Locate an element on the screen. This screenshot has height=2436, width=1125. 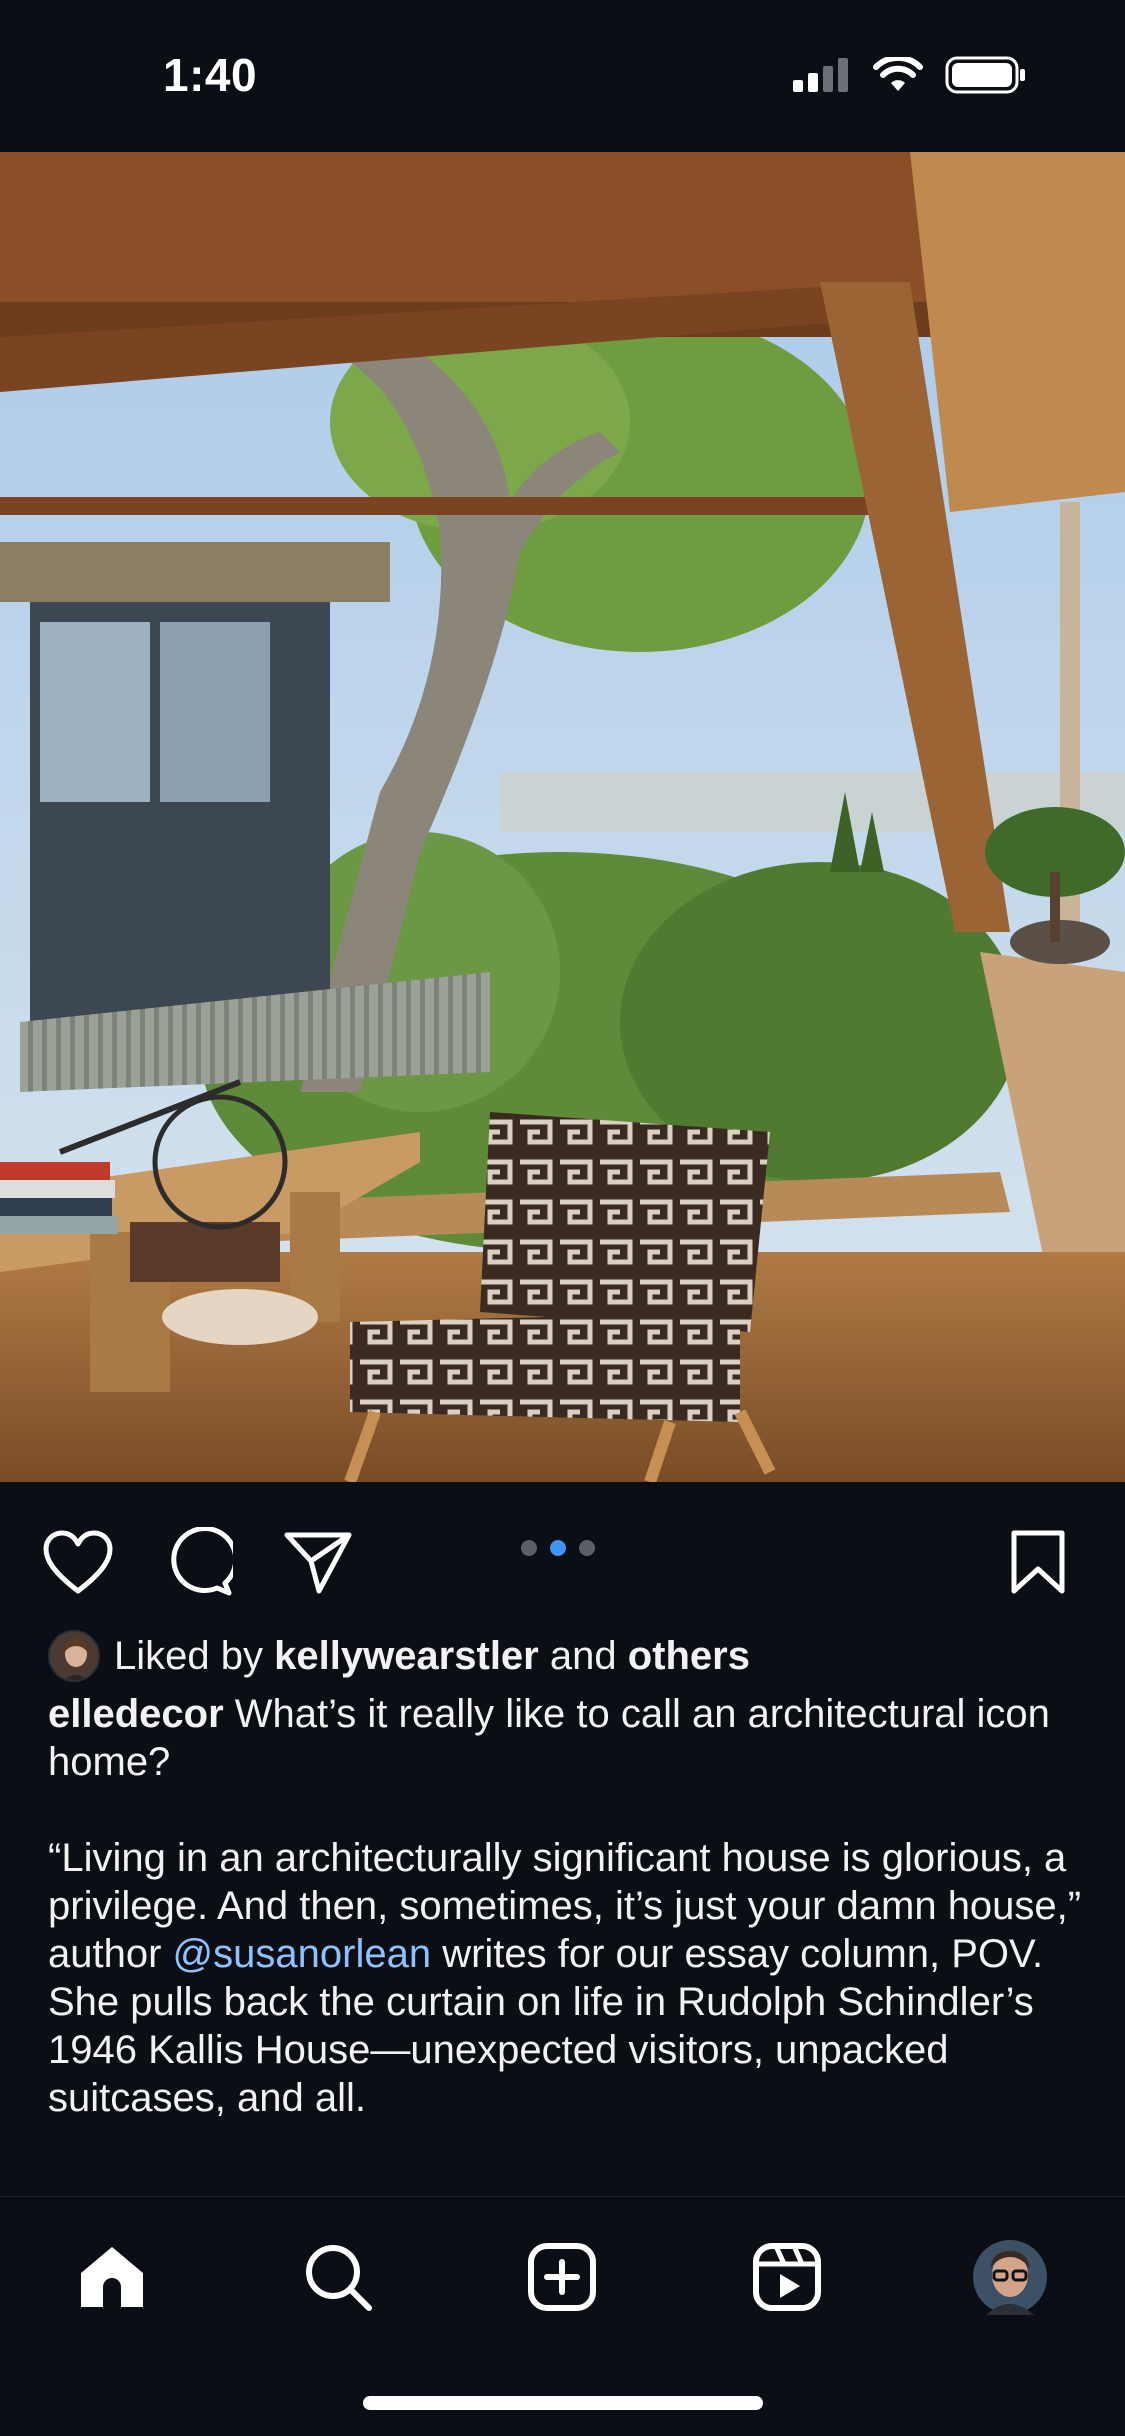
comment-bubble-icon is located at coordinates (198, 1562).